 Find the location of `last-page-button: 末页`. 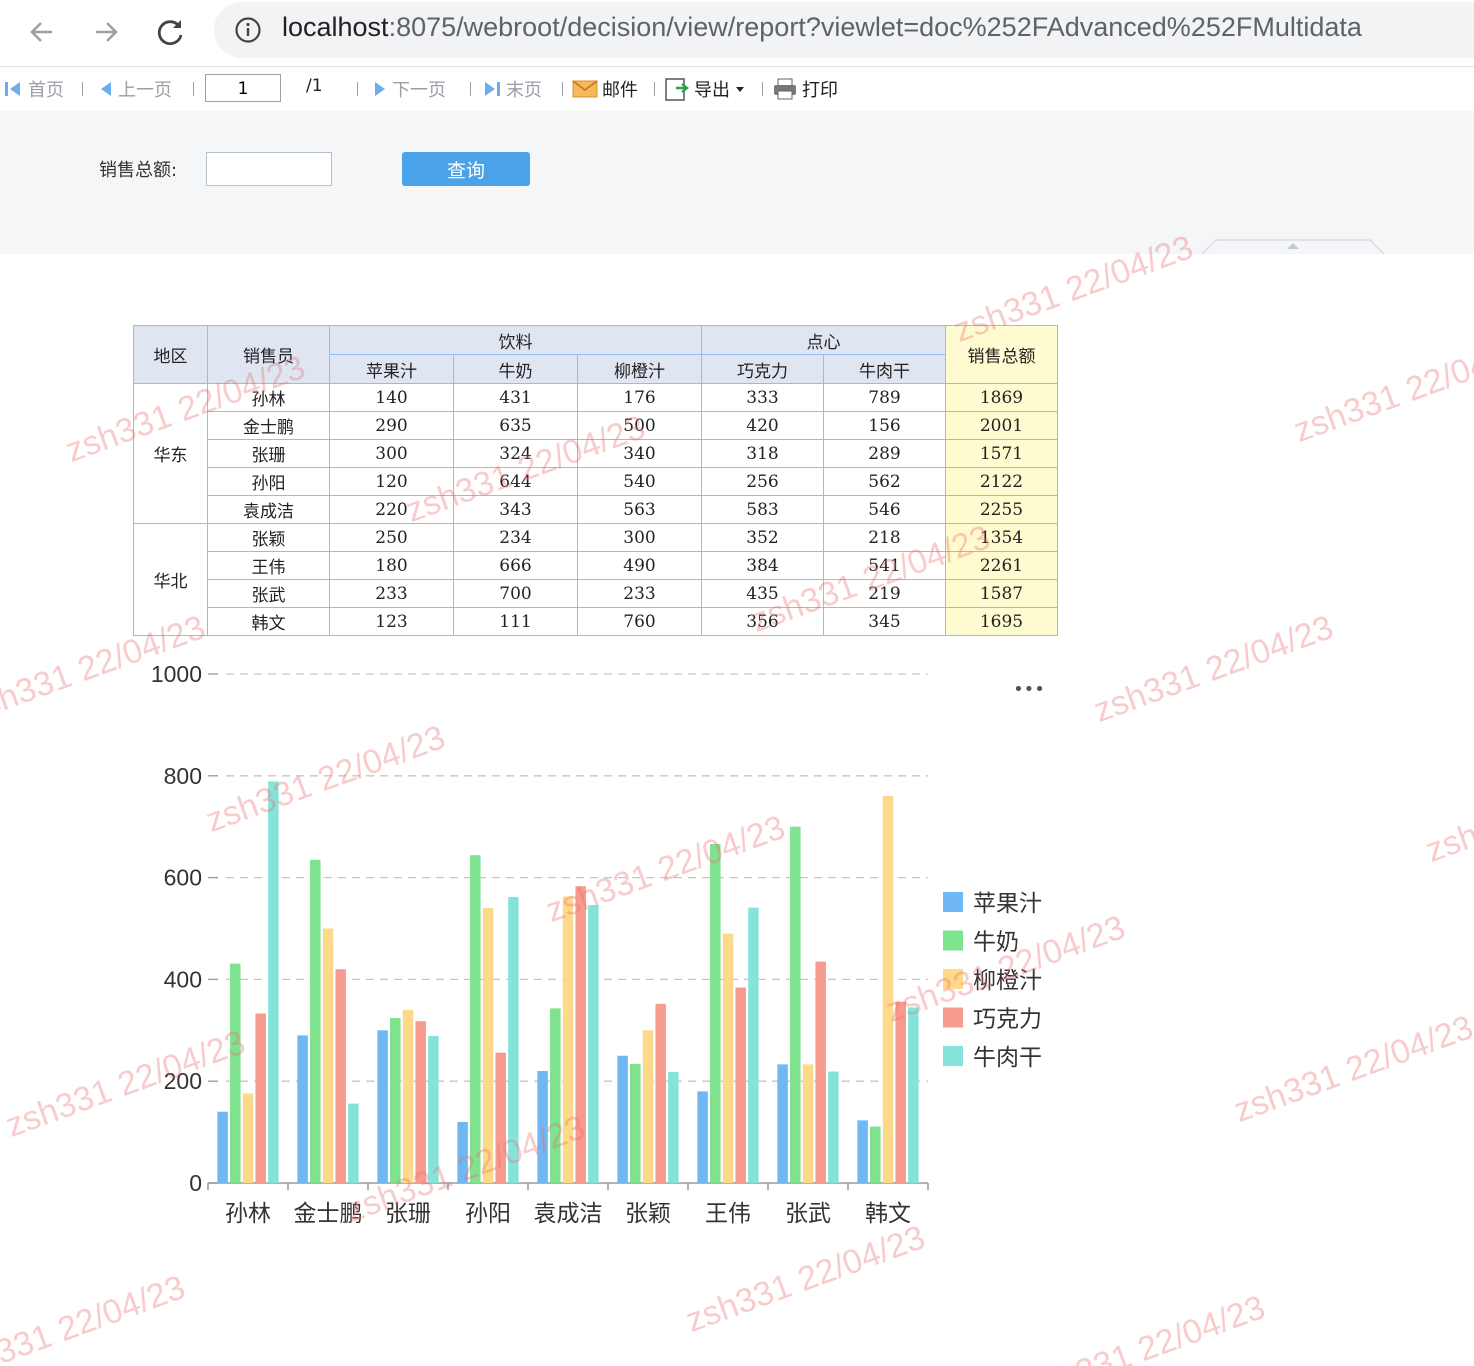

last-page-button: 末页 is located at coordinates (512, 89).